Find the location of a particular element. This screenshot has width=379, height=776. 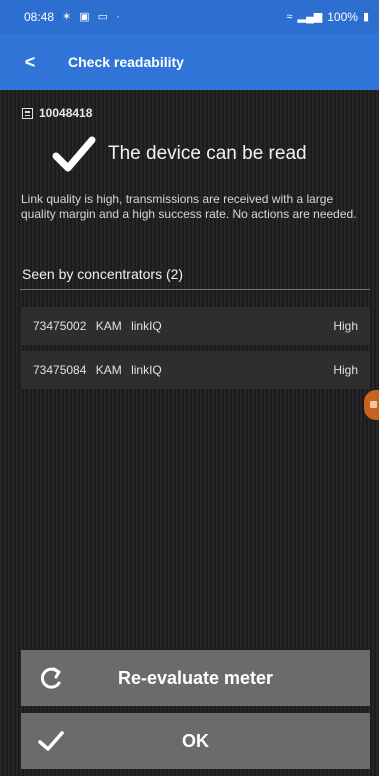

readability-text: The device can be read is located at coordinates (207, 153).